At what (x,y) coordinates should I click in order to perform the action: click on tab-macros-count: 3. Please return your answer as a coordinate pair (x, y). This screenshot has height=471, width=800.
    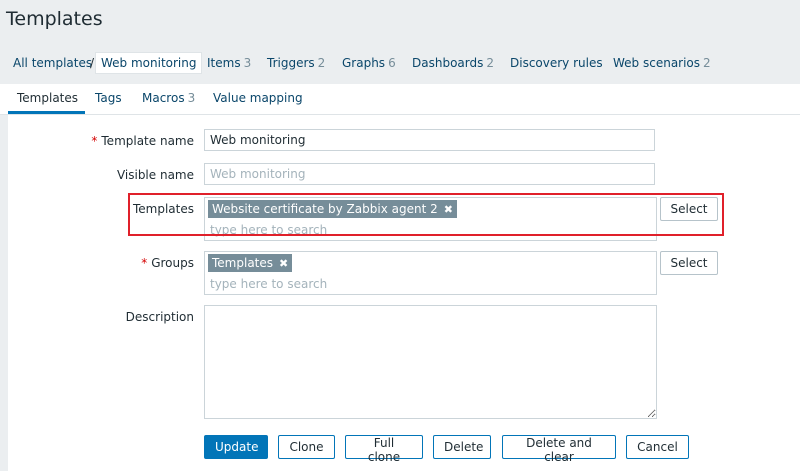
    Looking at the image, I should click on (191, 98).